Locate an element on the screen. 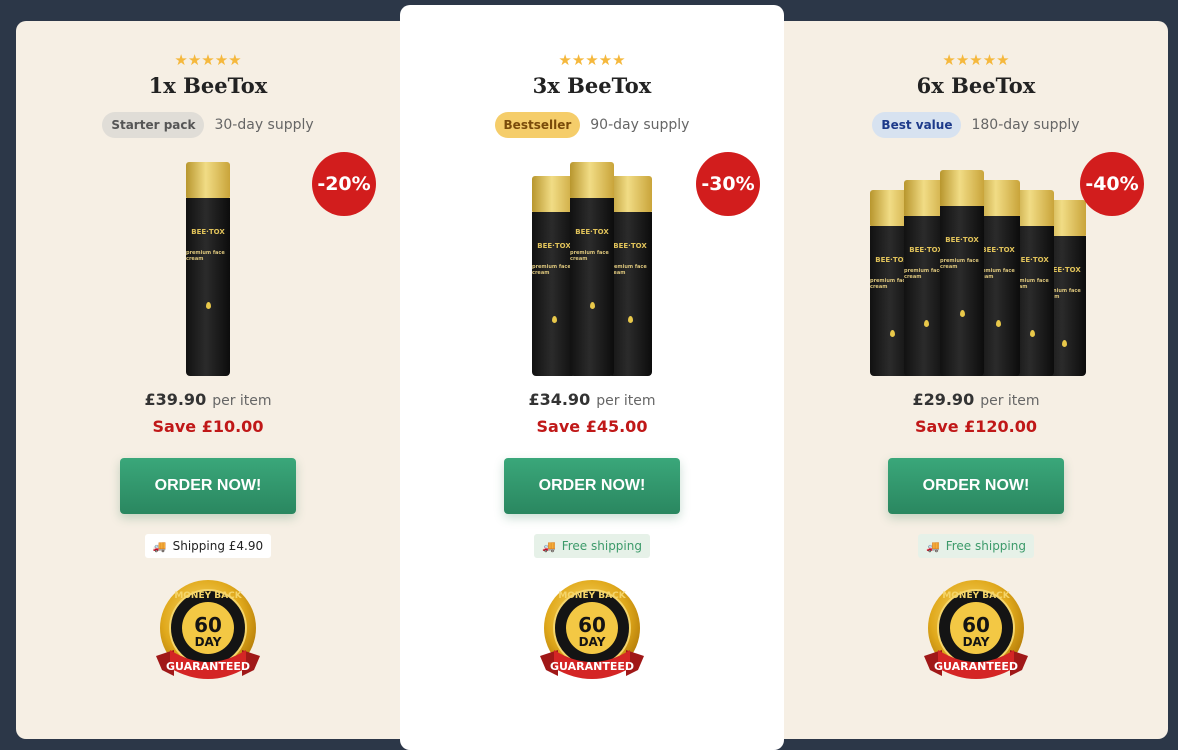  offer-title: 6x BeeTox is located at coordinates (976, 85).